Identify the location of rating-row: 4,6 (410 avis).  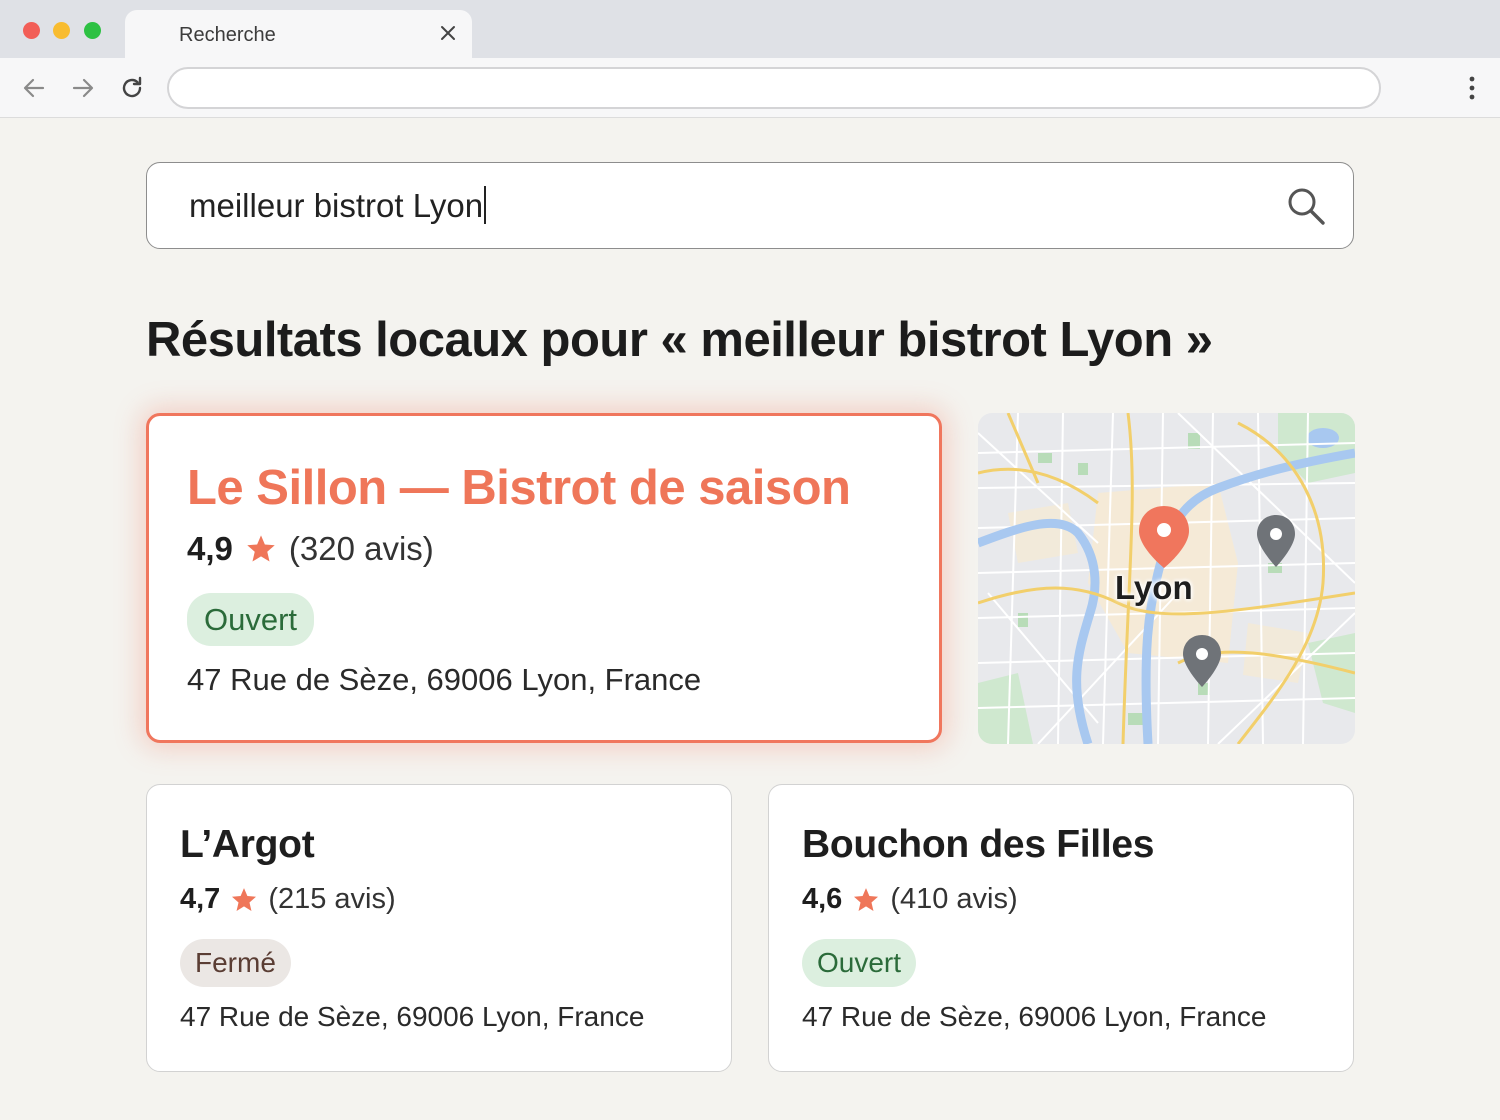
(910, 899).